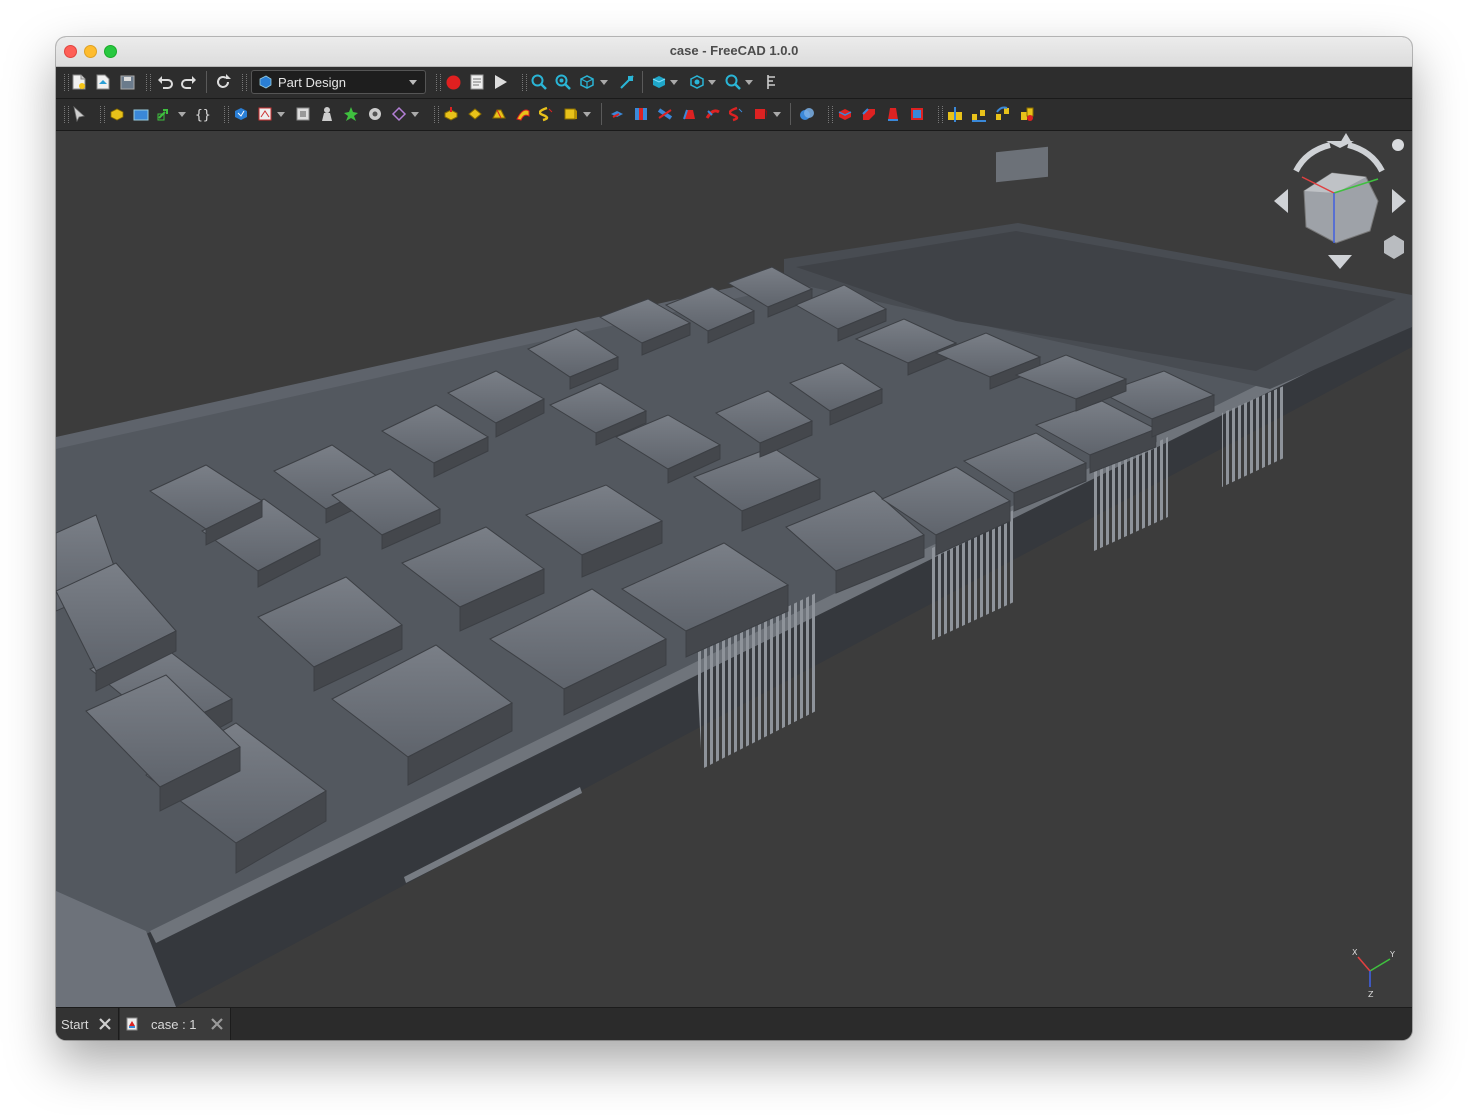 The height and width of the screenshot is (1115, 1468). Describe the element at coordinates (303, 114) in the screenshot. I see `shape-binder-icon` at that location.